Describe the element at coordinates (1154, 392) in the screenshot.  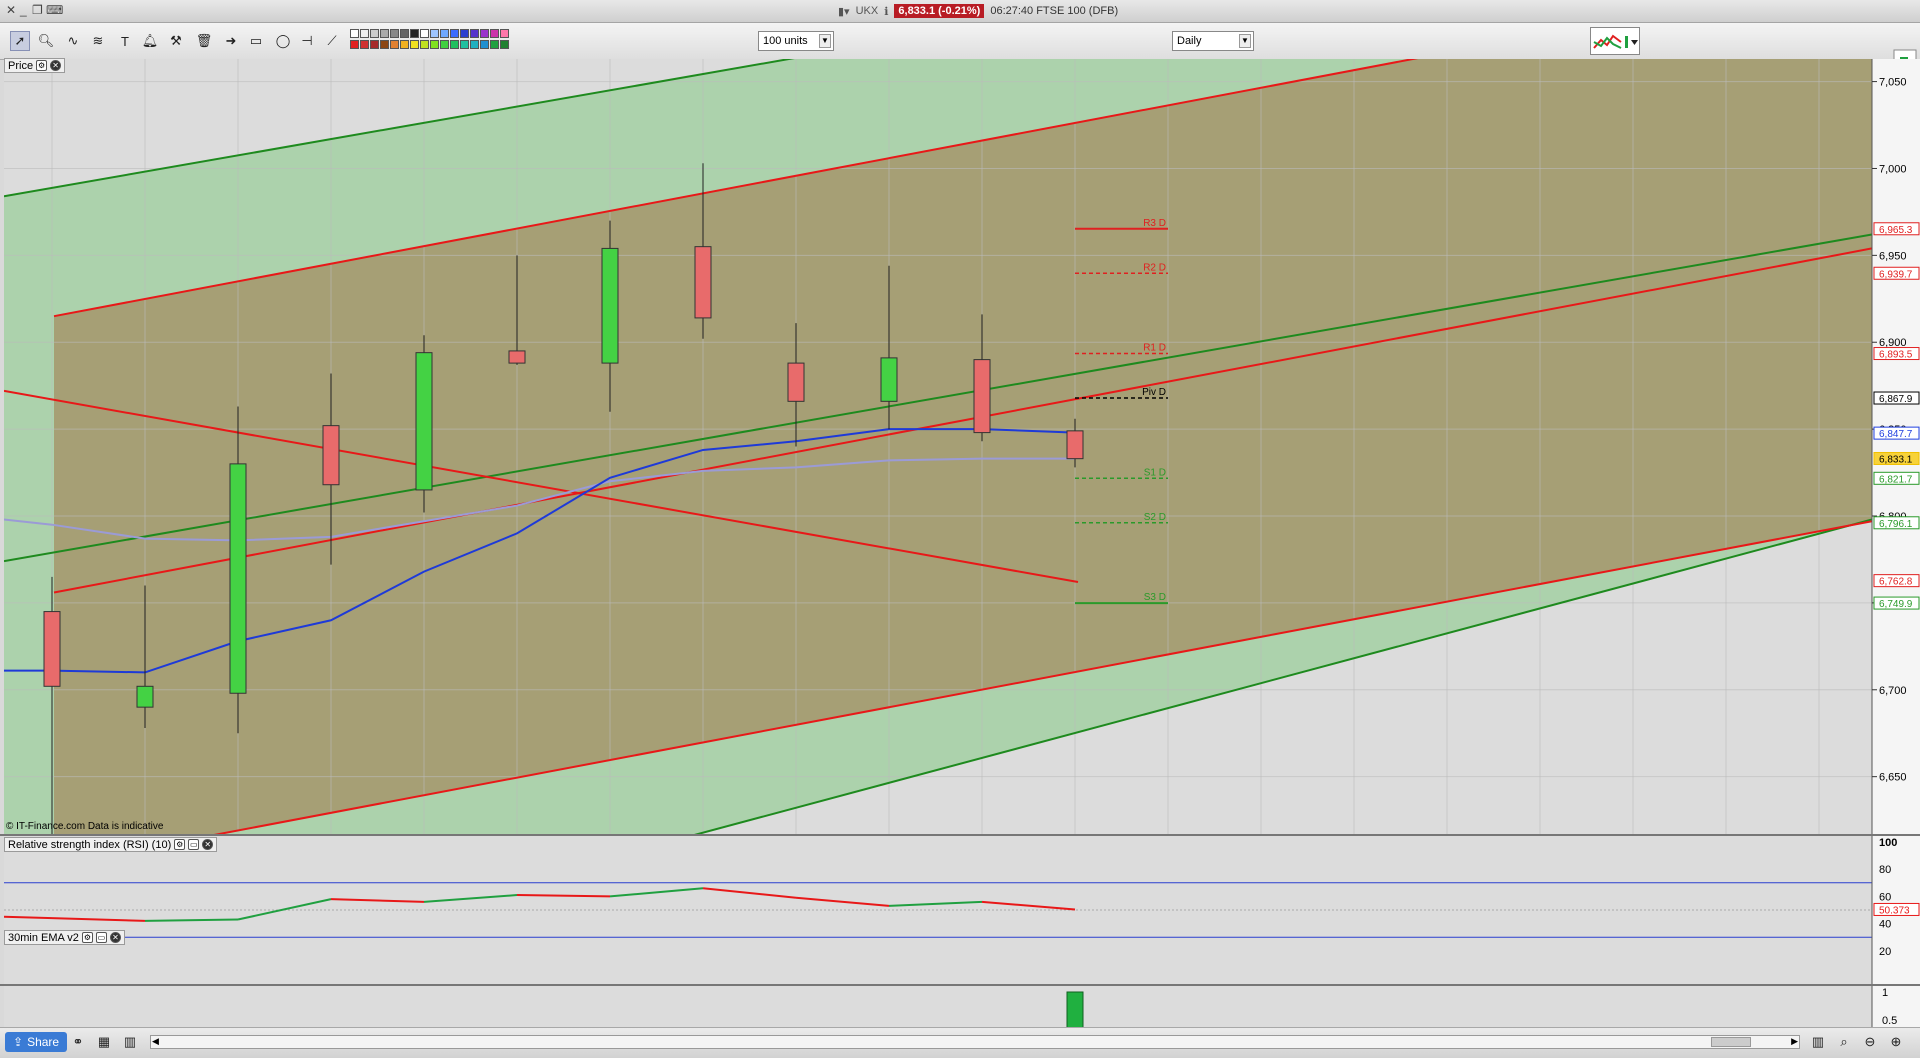
I see `pivot-label: Piv D` at that location.